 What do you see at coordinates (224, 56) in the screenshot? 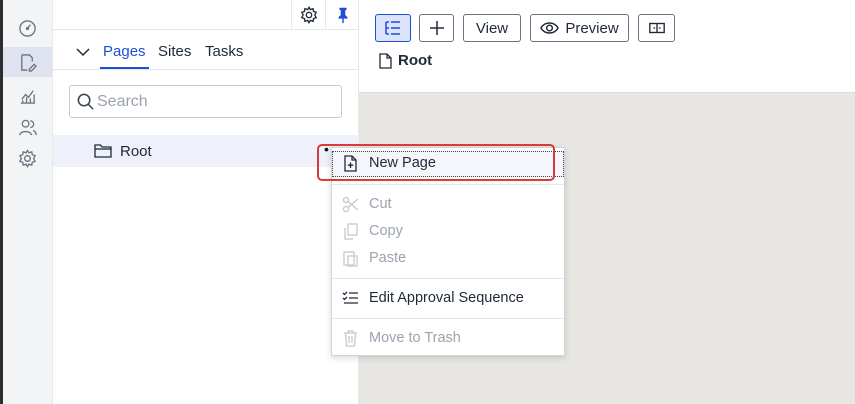
I see `tab-tasks: Tasks` at bounding box center [224, 56].